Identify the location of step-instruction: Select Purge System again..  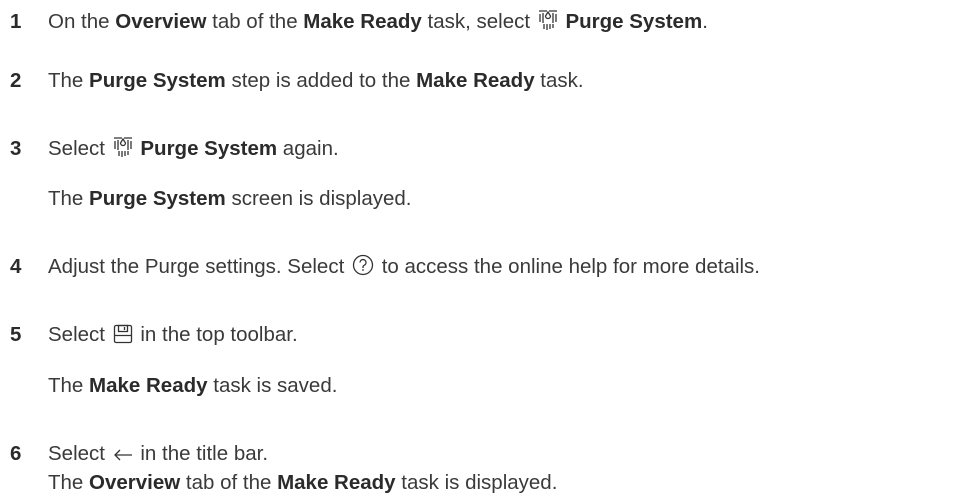
(193, 148).